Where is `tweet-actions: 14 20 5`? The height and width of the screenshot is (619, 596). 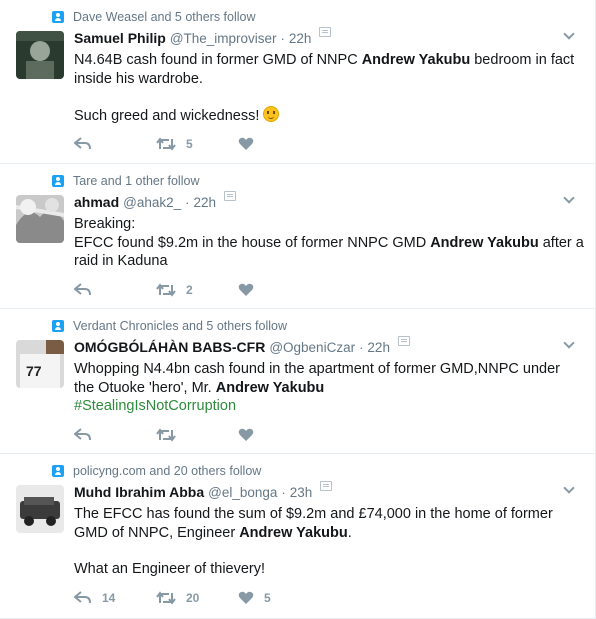
tweet-actions: 14 20 5 is located at coordinates (197, 598).